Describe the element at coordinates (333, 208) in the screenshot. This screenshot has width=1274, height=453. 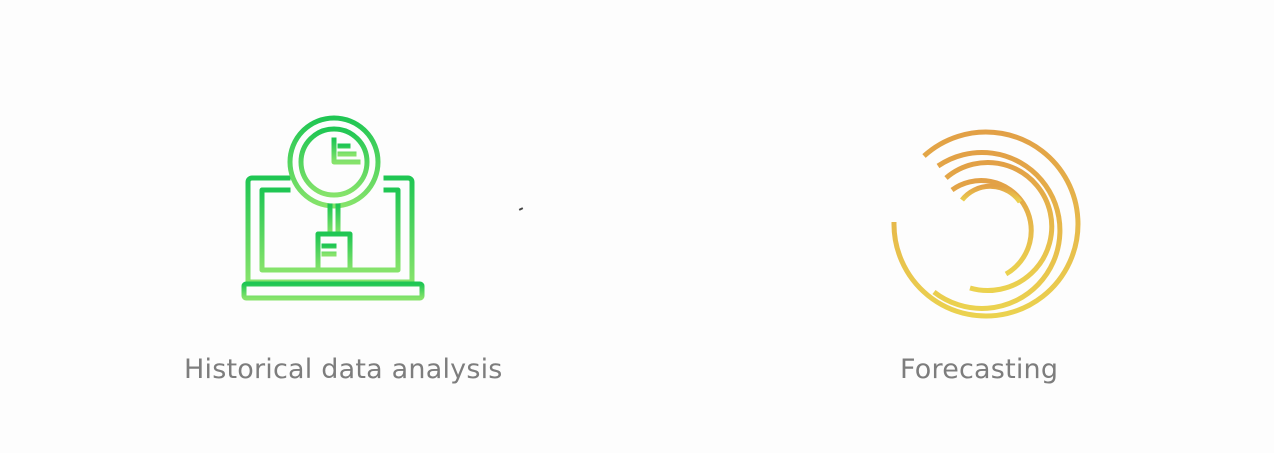
I see `laptop-magnifier-clock-icon` at that location.